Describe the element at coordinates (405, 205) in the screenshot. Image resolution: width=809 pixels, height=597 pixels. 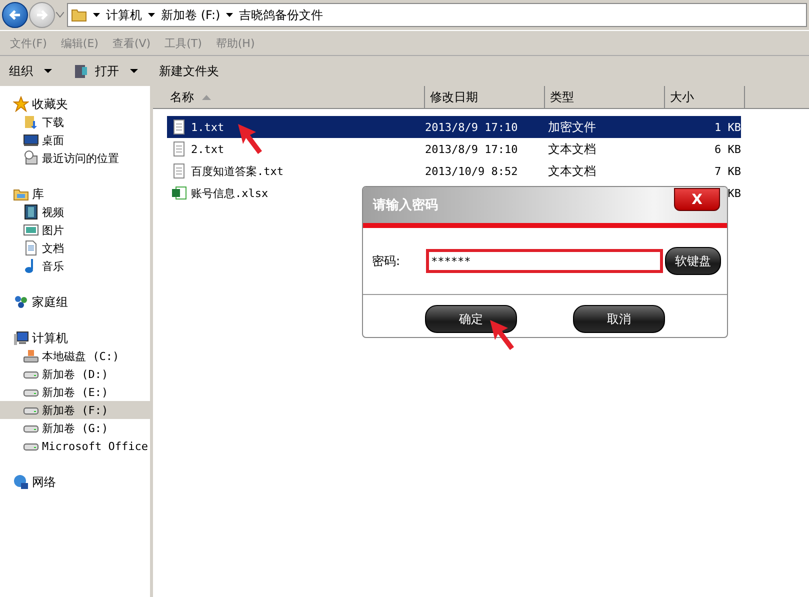
I see `dialog-title: 请输入密码` at that location.